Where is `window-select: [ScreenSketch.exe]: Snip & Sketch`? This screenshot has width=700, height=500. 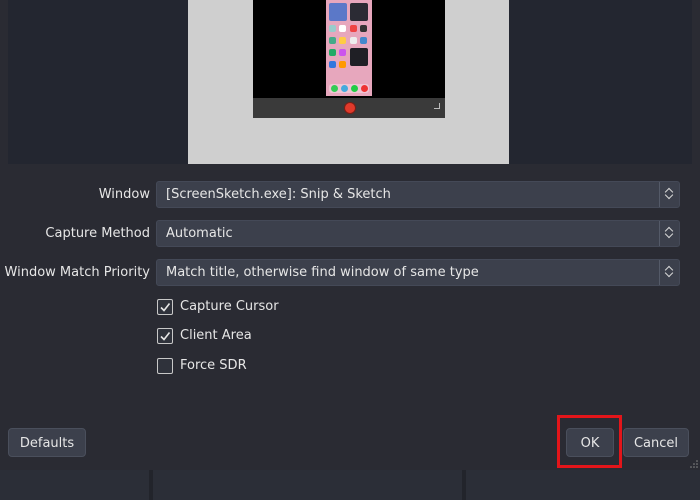 window-select: [ScreenSketch.exe]: Snip & Sketch is located at coordinates (418, 194).